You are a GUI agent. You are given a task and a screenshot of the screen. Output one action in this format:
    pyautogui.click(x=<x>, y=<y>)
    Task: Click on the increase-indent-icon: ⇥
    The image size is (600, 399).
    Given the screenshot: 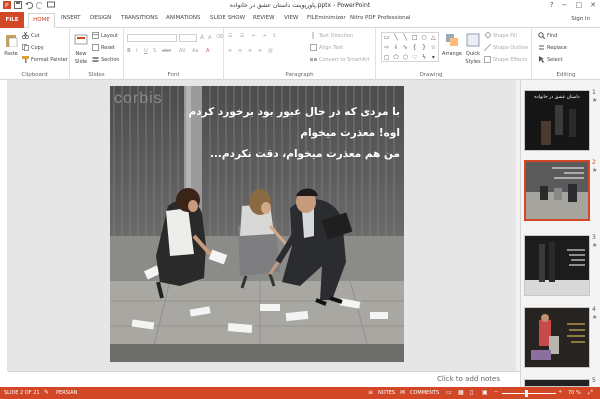 What is the action you would take?
    pyautogui.click(x=264, y=36)
    